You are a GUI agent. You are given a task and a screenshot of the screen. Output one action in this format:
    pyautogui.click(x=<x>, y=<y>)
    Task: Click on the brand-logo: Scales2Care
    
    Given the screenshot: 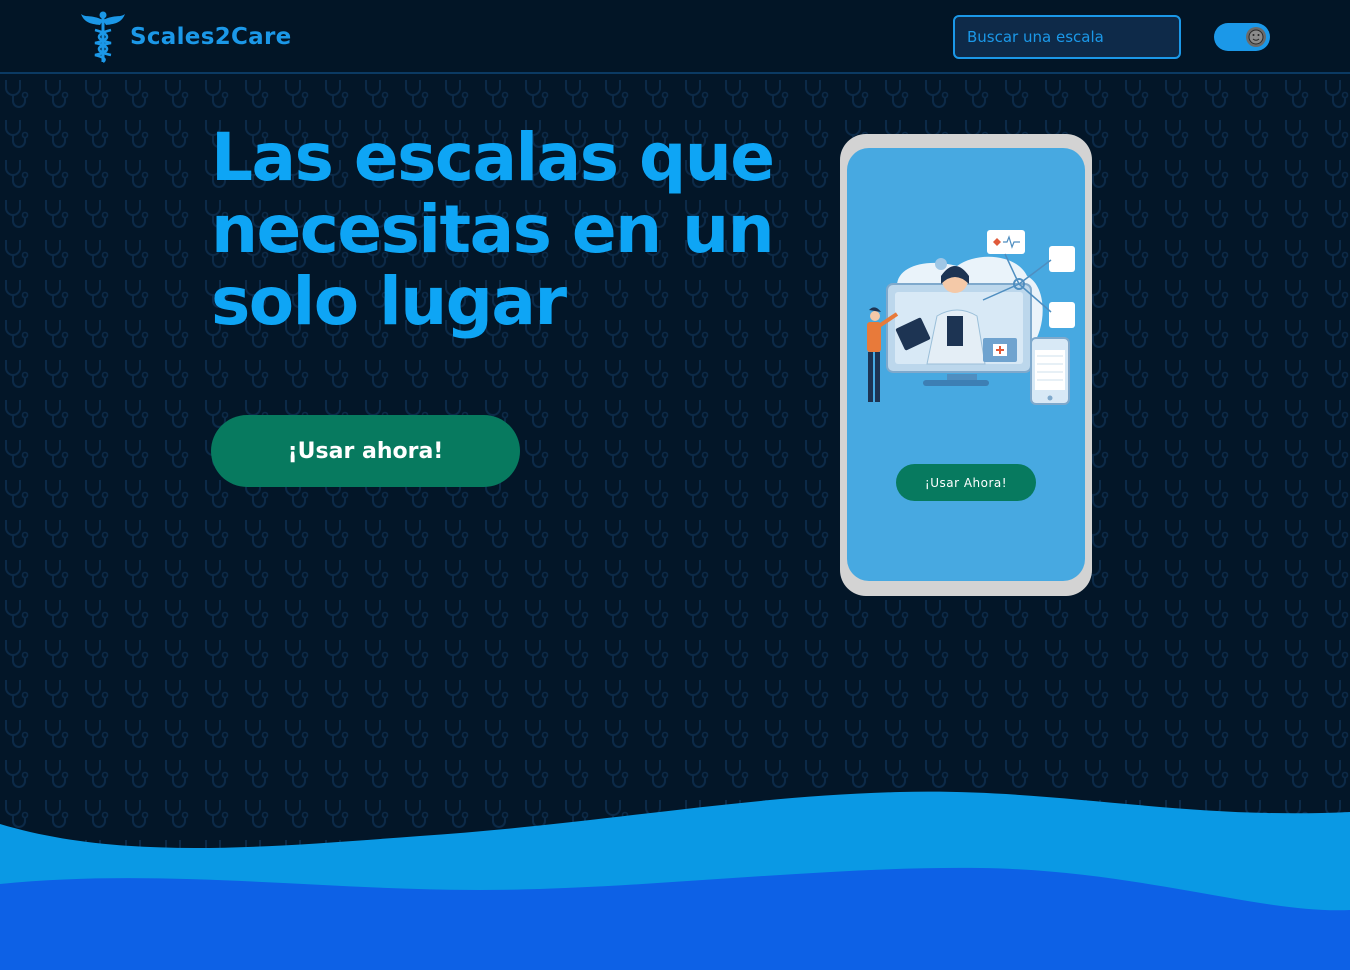 What is the action you would take?
    pyautogui.click(x=186, y=37)
    